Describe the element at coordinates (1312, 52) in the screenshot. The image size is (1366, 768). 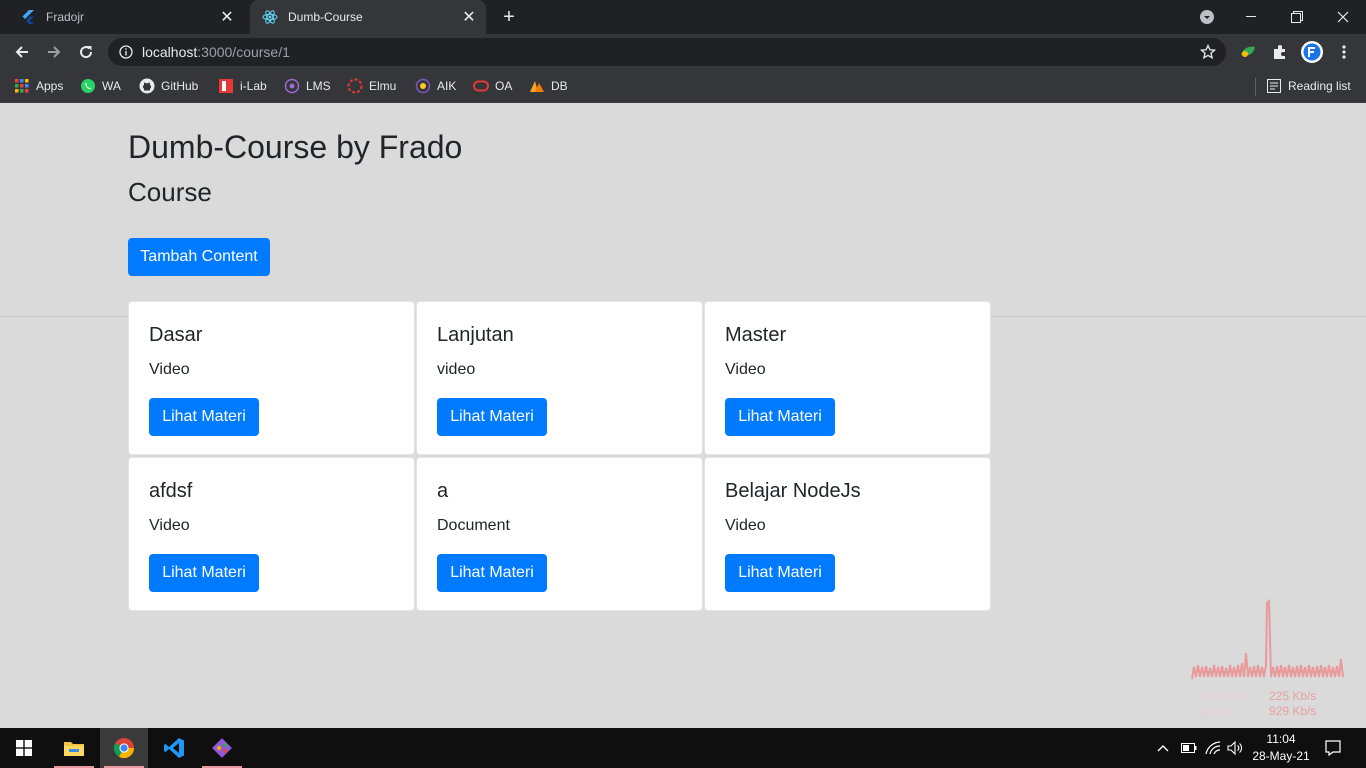
I see `profile-button` at that location.